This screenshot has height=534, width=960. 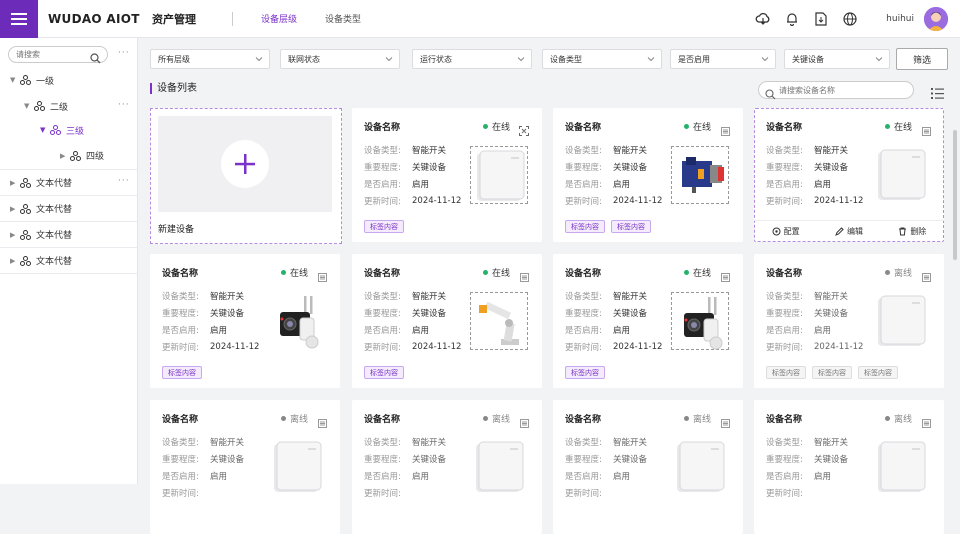 I want to click on scrollbar, so click(x=955, y=292).